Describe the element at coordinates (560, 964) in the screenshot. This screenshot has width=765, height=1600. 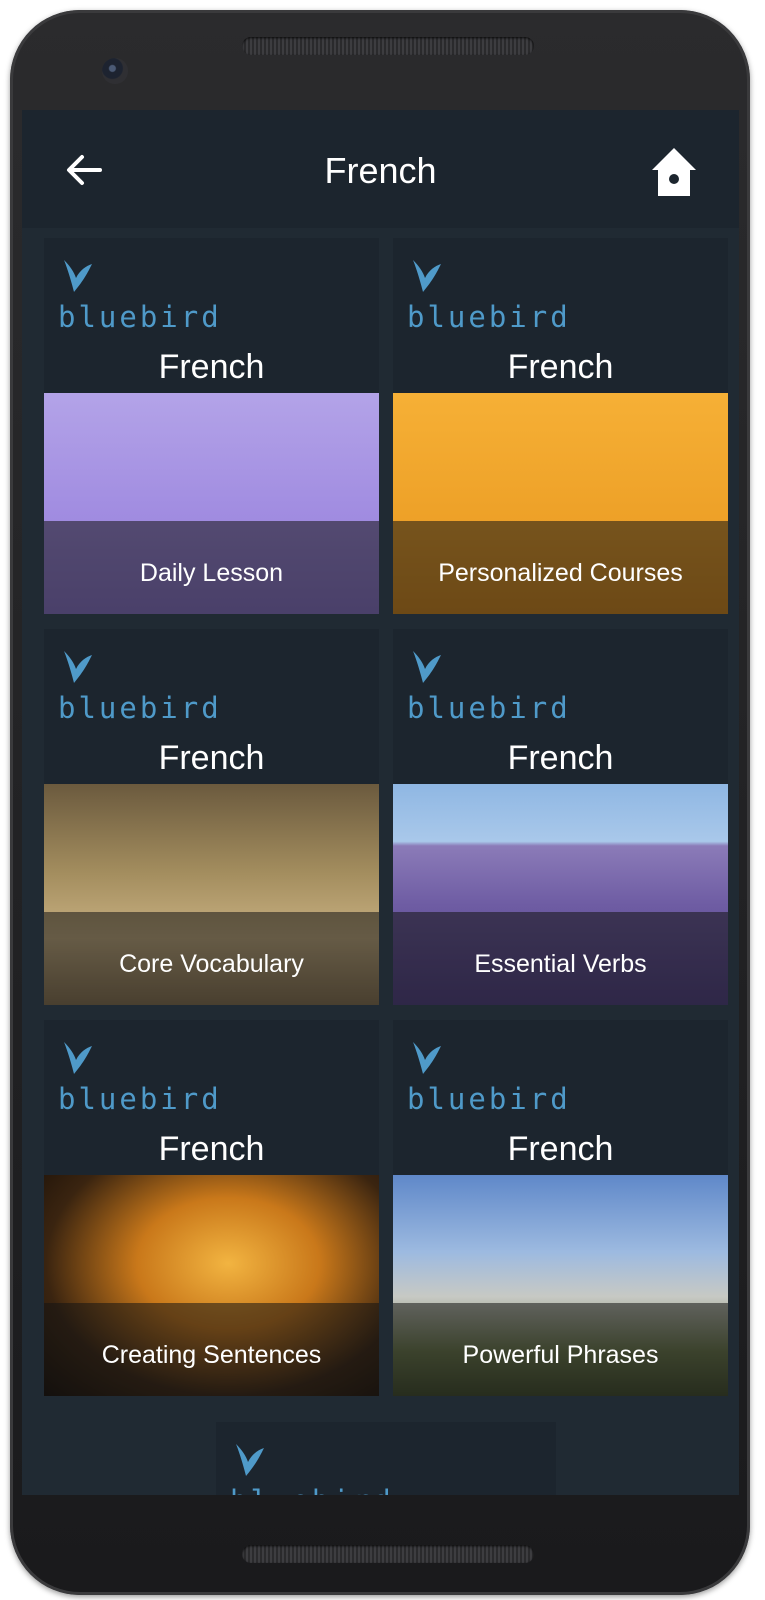
I see `card-label: Essential Verbs` at that location.